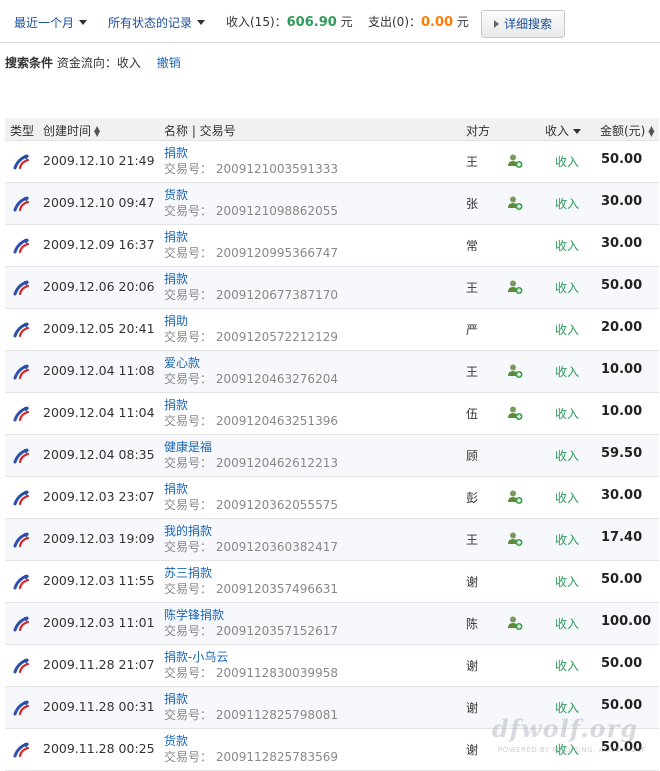 Image resolution: width=660 pixels, height=771 pixels. I want to click on name-cell: 健康是福 交易号： 2009120462612213, so click(251, 455).